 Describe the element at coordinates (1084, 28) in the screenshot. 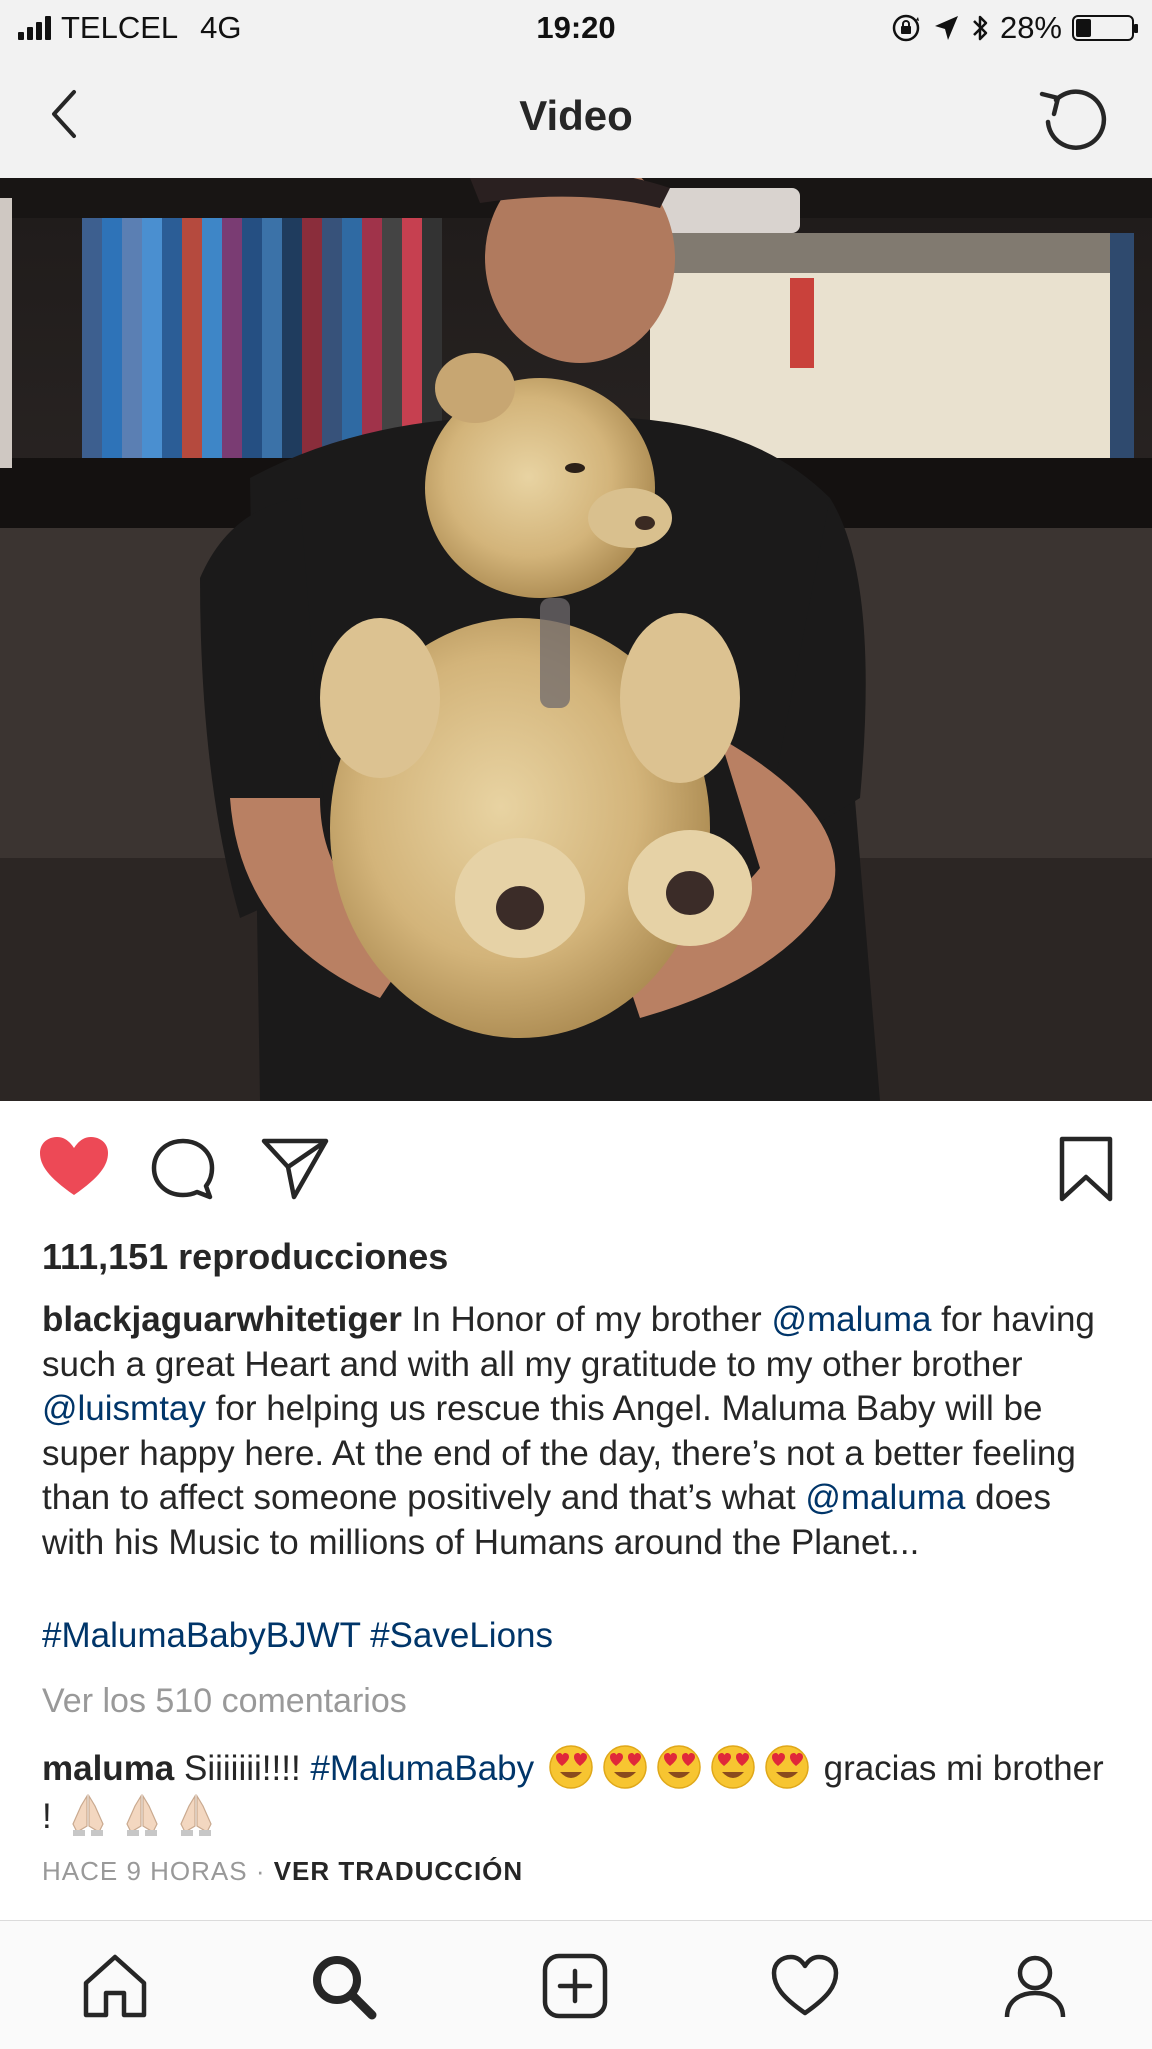

I see `battery-fill` at that location.